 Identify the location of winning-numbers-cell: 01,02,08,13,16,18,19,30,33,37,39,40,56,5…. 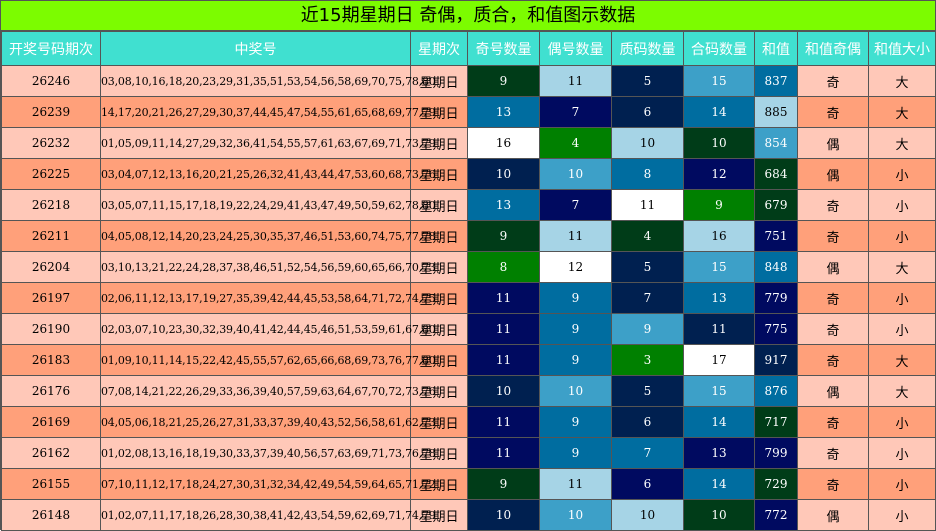
(268, 453).